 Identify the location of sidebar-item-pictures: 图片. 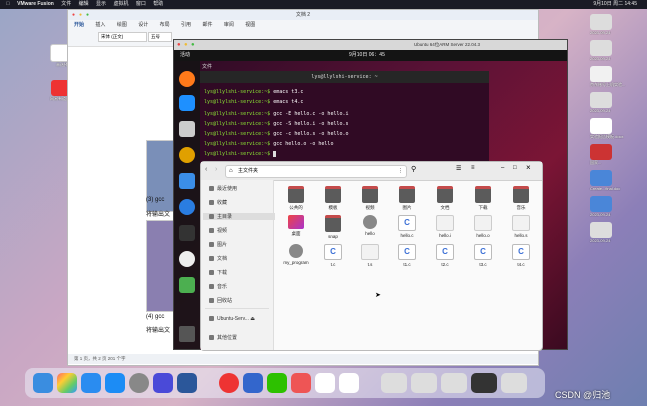
(218, 244).